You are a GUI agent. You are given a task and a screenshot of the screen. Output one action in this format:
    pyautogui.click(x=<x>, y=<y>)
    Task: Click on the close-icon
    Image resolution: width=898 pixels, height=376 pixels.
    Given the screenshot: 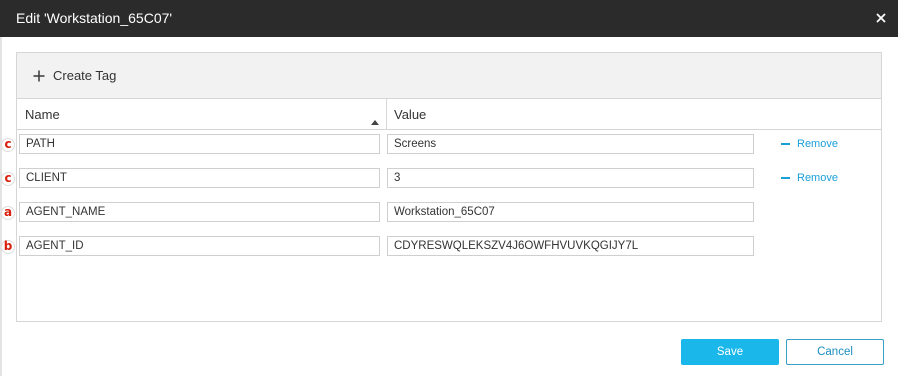 What is the action you would take?
    pyautogui.click(x=881, y=18)
    